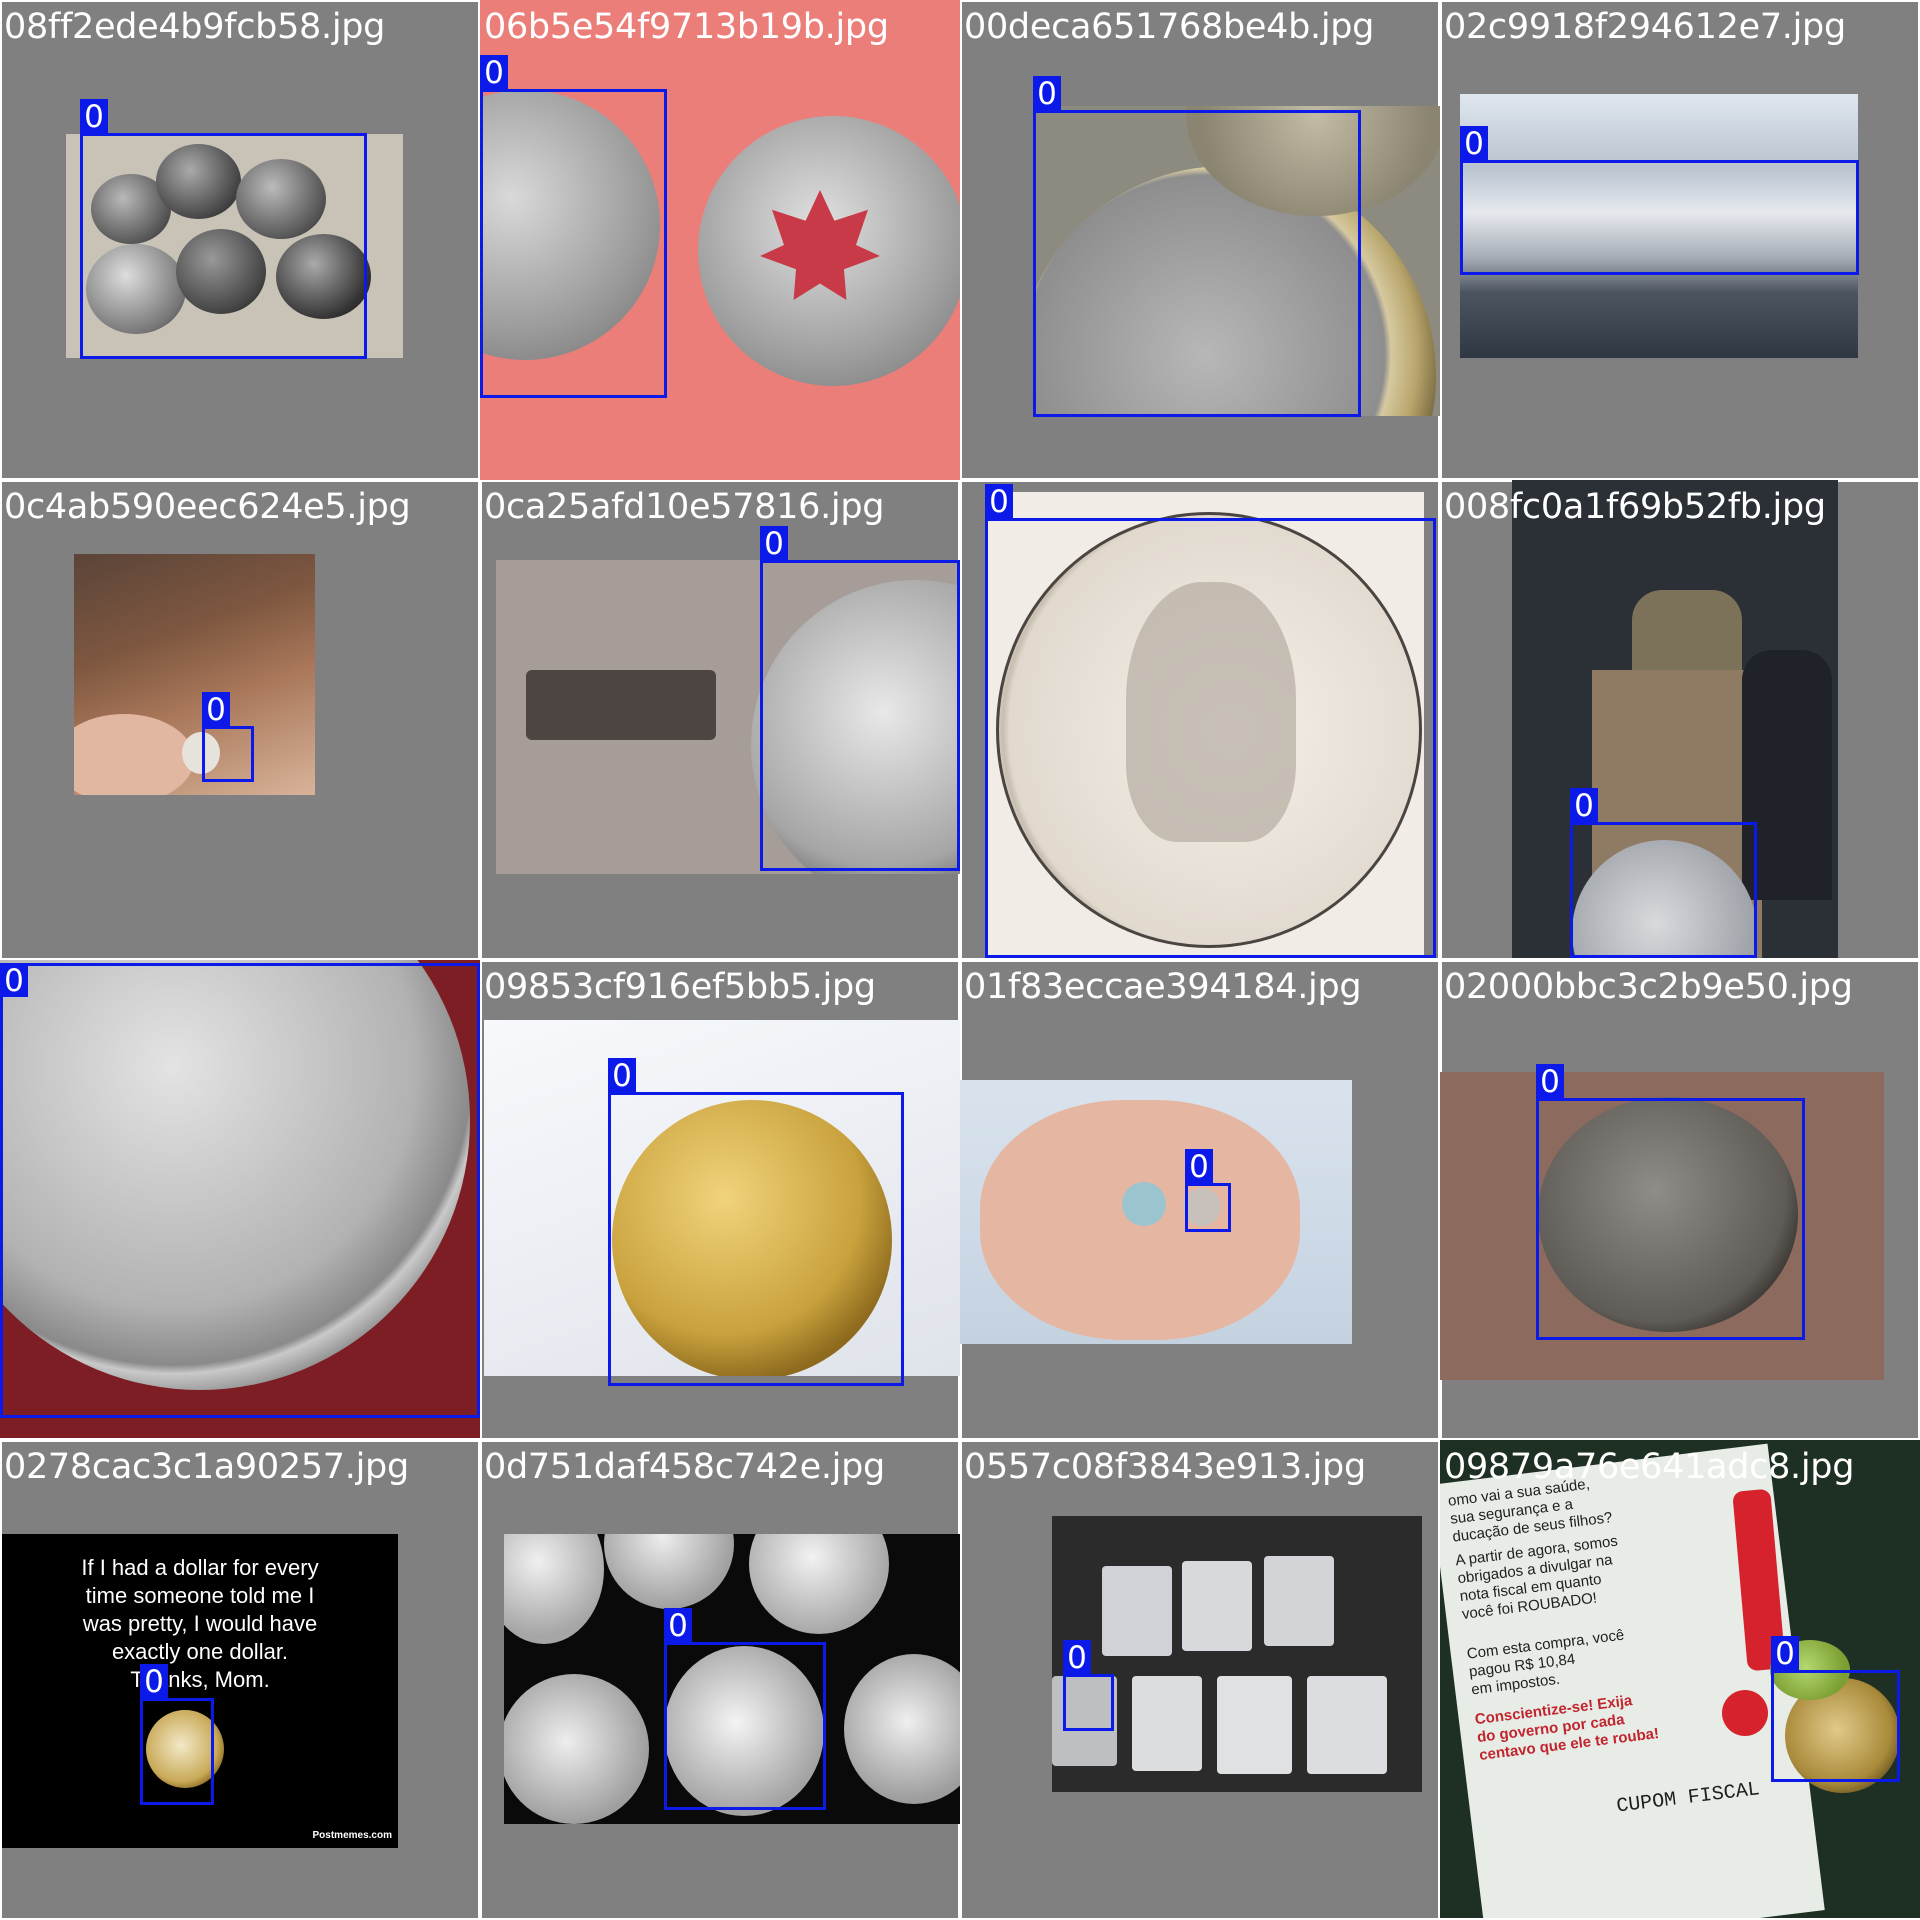  I want to click on tile-4: 0c4ab590eec624e5.jpg 0, so click(240, 720).